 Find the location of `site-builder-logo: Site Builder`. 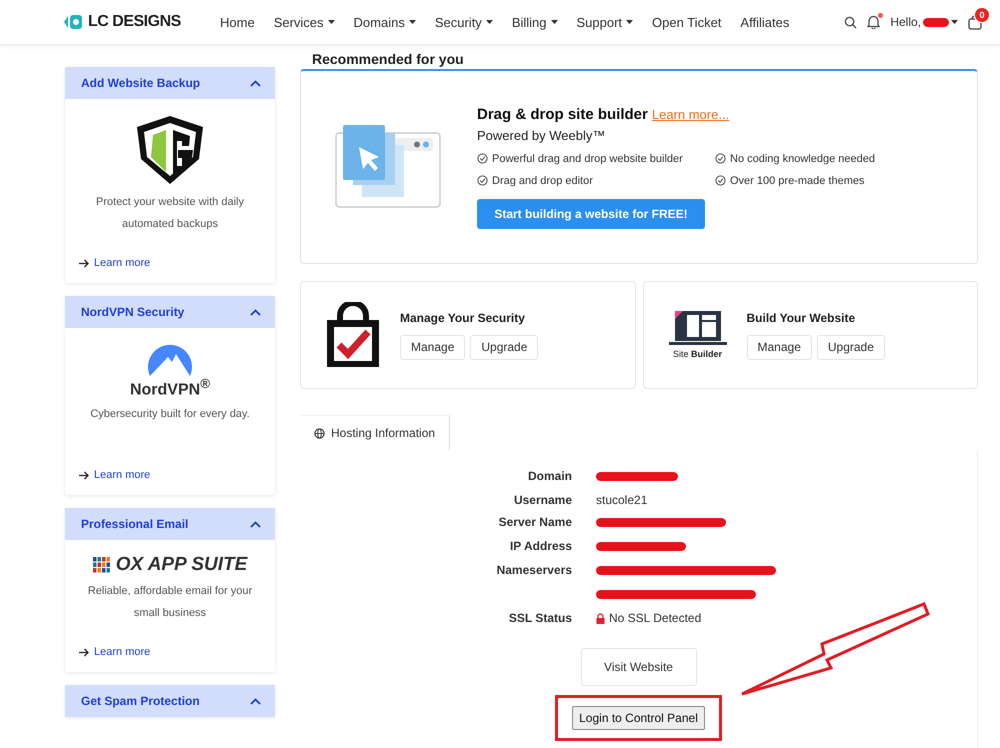

site-builder-logo: Site Builder is located at coordinates (697, 335).